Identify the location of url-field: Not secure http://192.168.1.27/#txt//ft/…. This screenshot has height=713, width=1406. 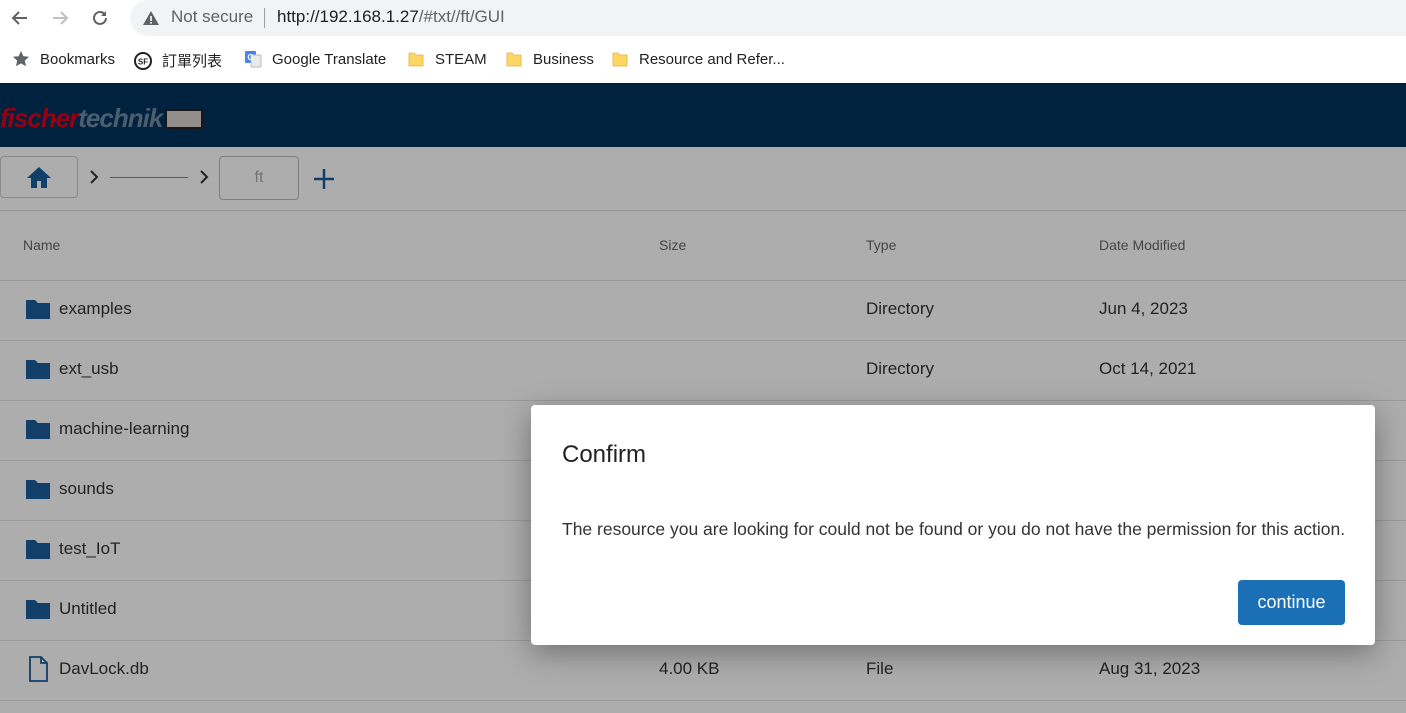
(768, 18).